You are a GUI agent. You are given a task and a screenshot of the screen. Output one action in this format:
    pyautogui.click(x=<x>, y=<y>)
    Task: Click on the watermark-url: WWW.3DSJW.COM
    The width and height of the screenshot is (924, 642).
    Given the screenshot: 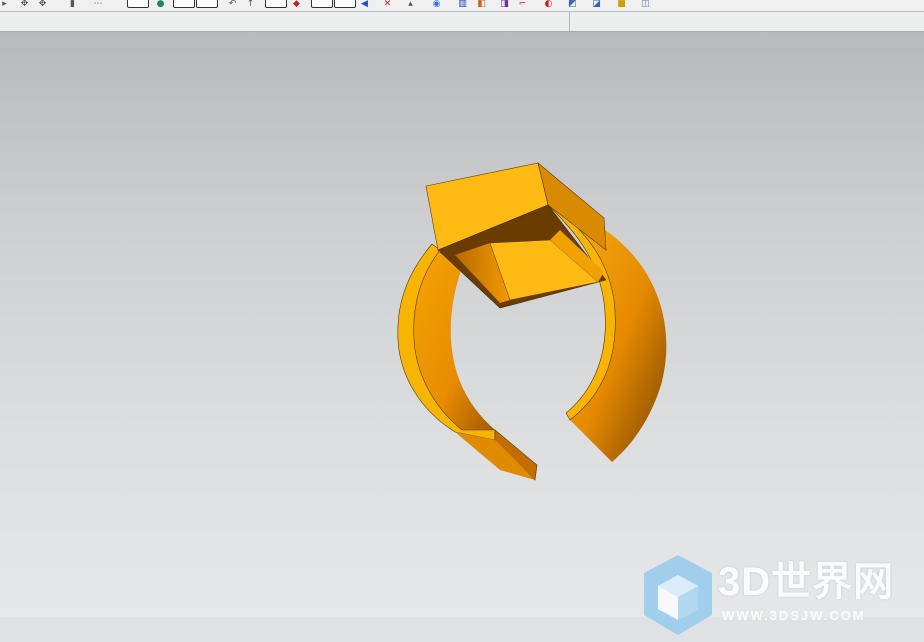 What is the action you would take?
    pyautogui.click(x=794, y=615)
    